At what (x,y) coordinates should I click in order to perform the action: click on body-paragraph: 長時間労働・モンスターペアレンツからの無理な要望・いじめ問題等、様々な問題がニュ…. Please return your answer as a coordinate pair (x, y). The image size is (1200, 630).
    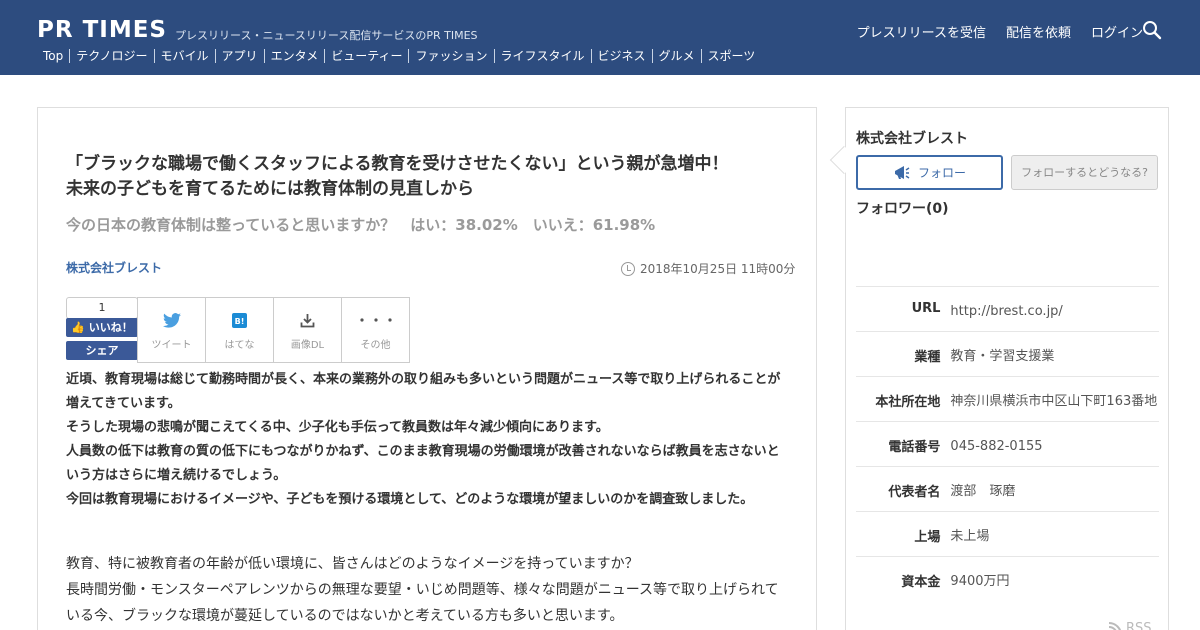
    Looking at the image, I should click on (422, 603).